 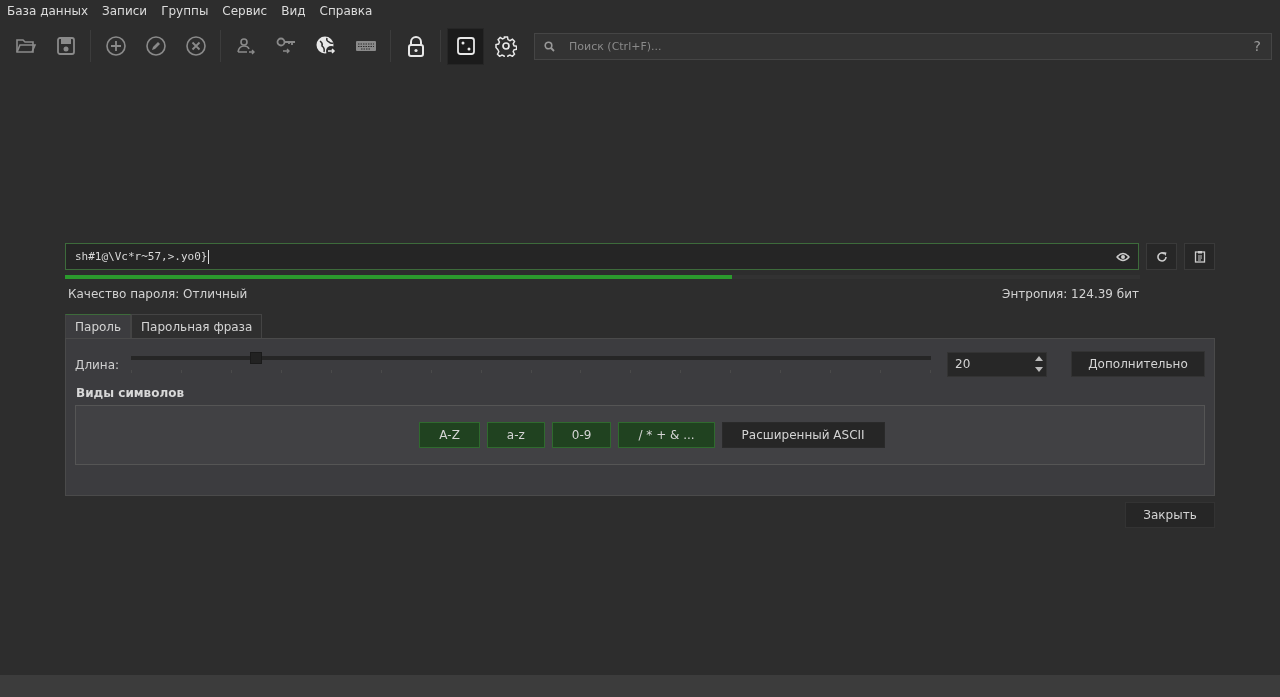 I want to click on search-field: Поиск (Ctrl+F)... ?, so click(x=903, y=46).